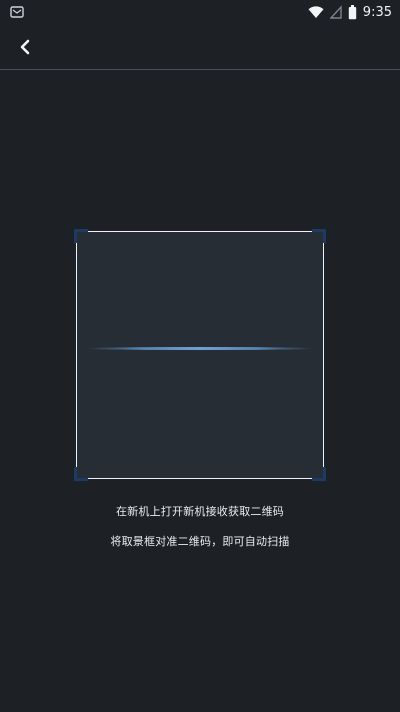  I want to click on signal-icon, so click(335, 12).